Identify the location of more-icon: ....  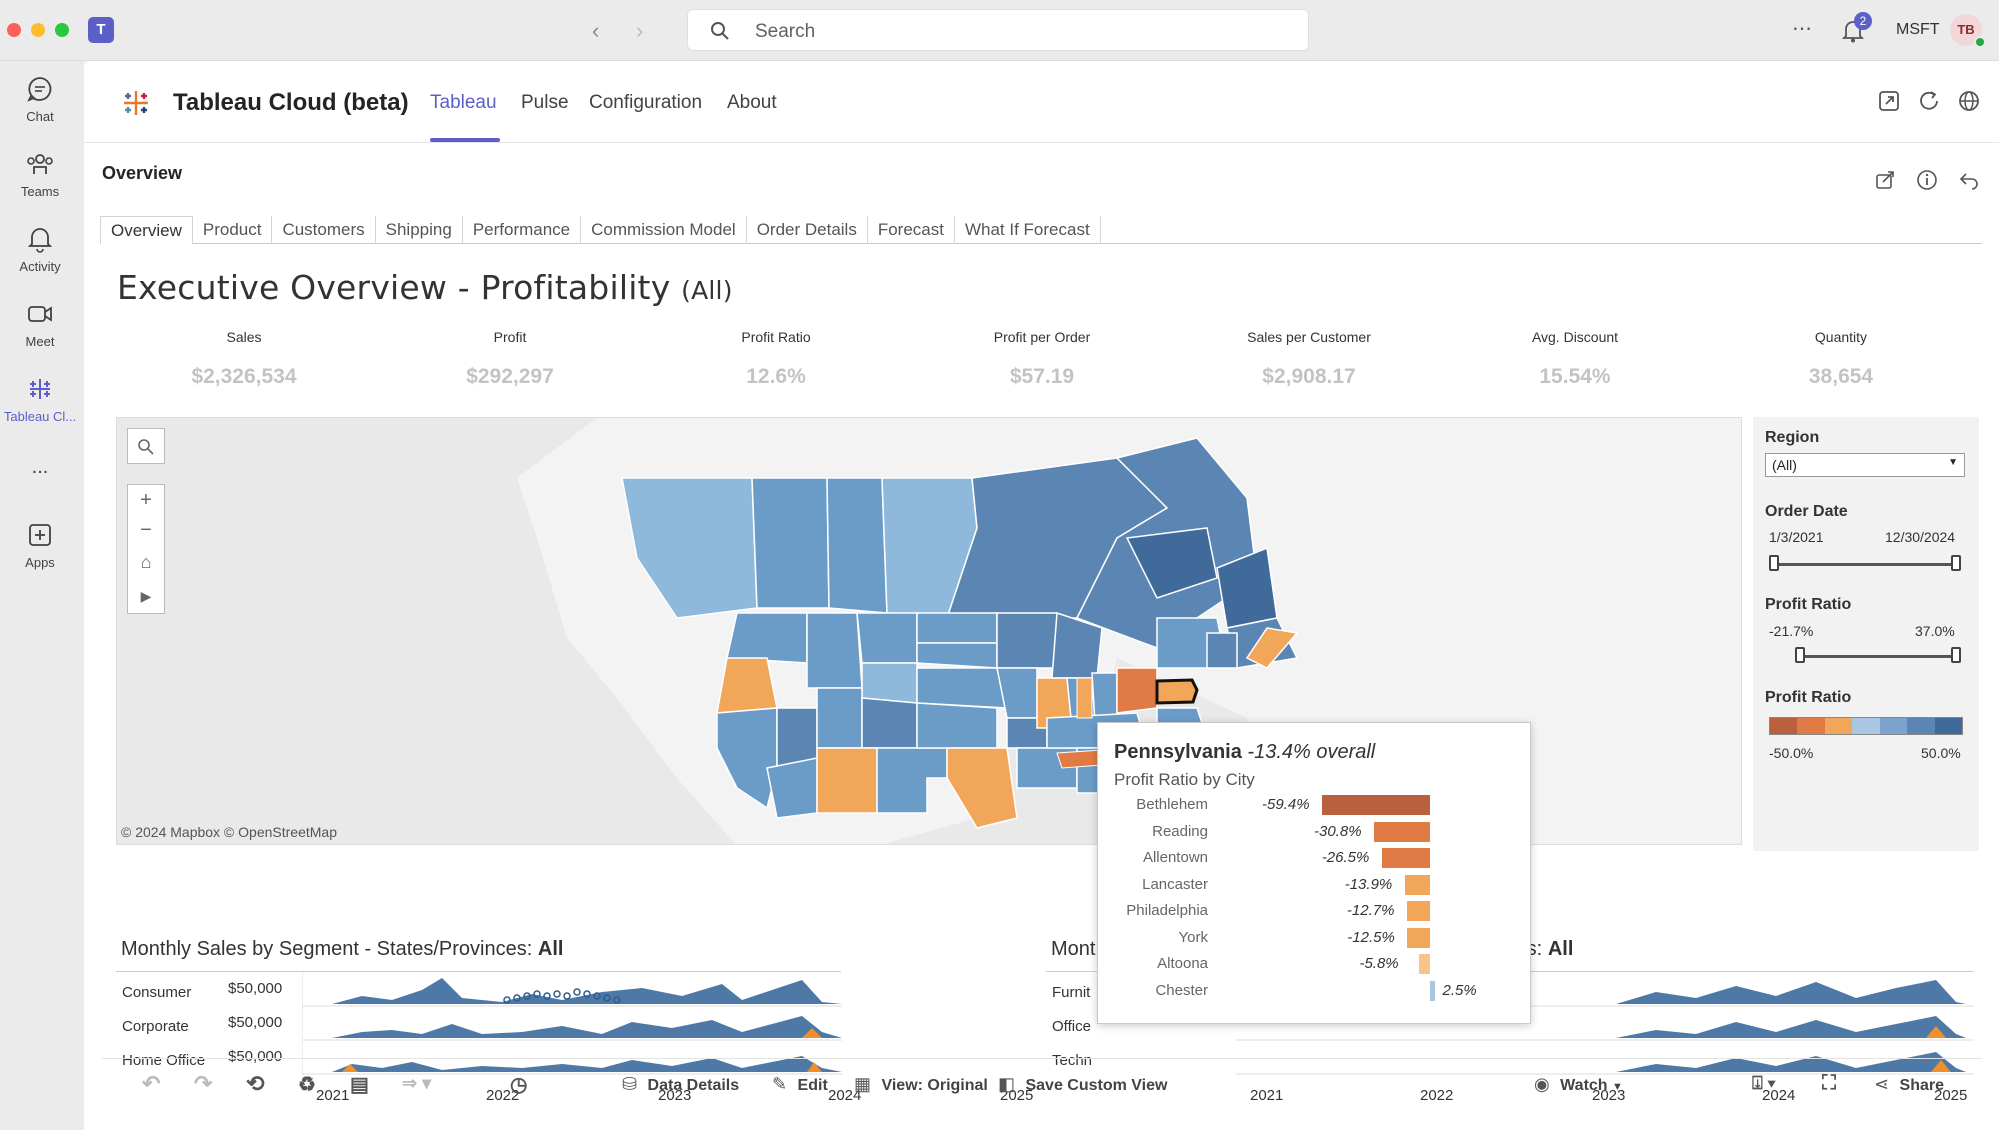
(40, 467).